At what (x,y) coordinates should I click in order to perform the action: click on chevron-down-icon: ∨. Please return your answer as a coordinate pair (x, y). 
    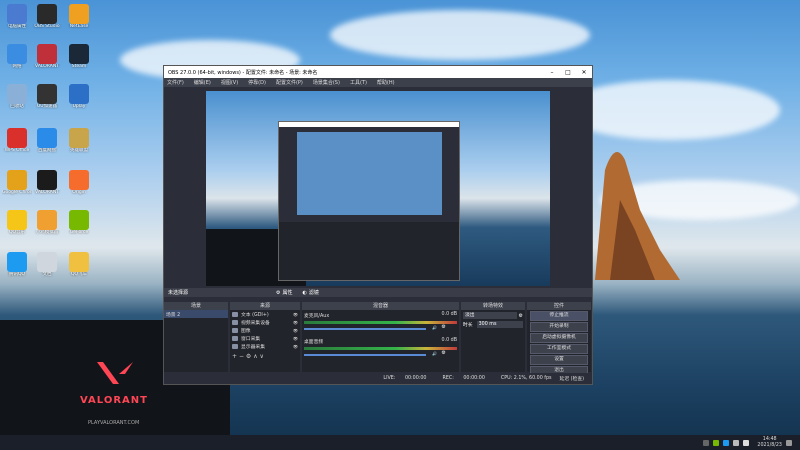
    Looking at the image, I should click on (262, 356).